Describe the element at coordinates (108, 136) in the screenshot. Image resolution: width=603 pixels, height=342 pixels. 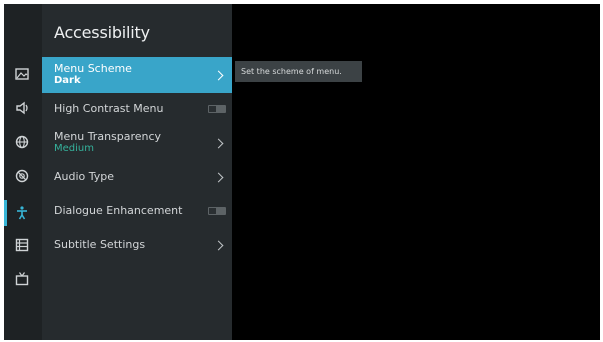
I see `menu-item-label: Menu Transparency` at that location.